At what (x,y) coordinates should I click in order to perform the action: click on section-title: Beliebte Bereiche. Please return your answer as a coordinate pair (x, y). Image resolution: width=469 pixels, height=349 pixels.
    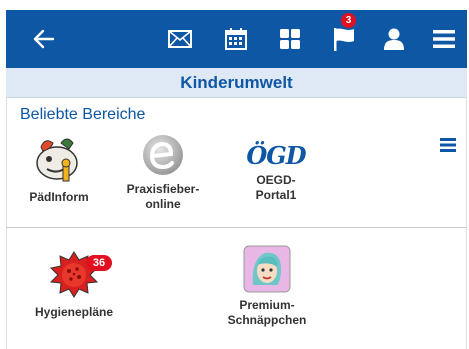
    Looking at the image, I should click on (83, 114).